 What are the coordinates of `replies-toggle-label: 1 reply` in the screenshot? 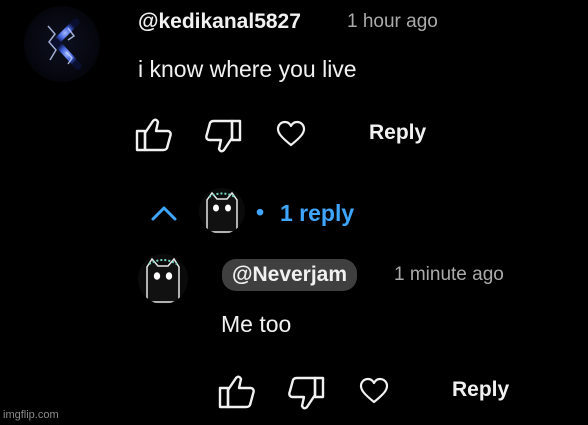 It's located at (317, 213).